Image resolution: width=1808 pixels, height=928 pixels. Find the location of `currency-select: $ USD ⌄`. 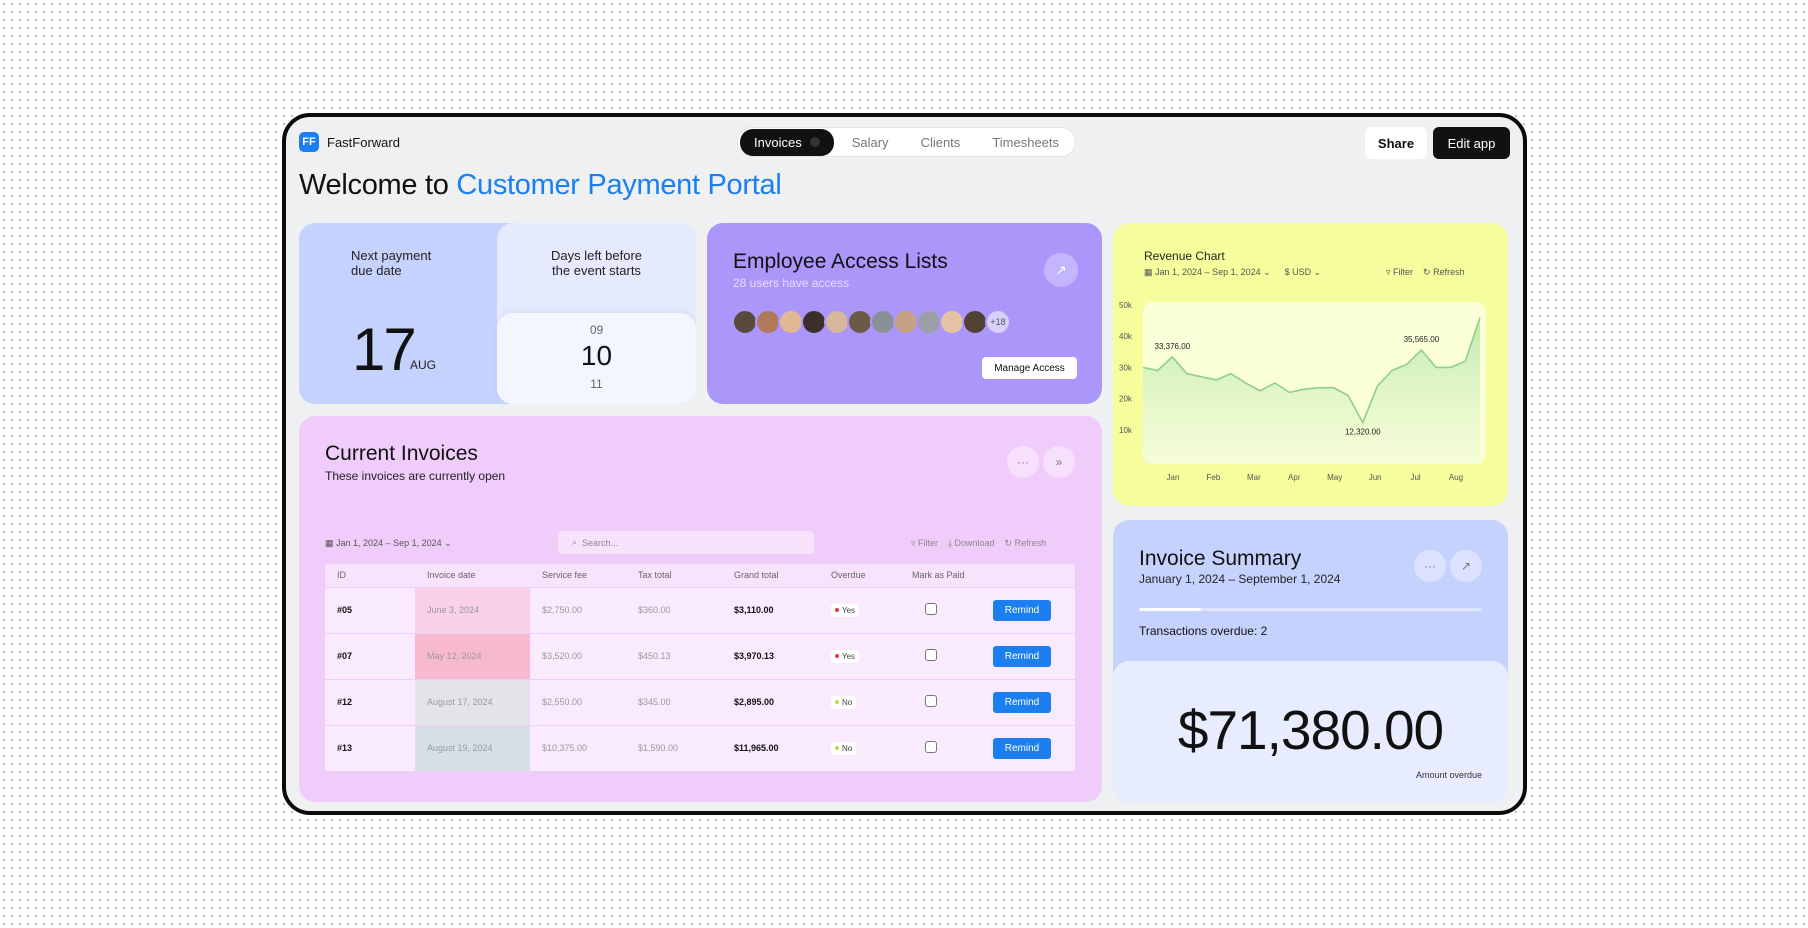

currency-select: $ USD ⌄ is located at coordinates (1303, 272).